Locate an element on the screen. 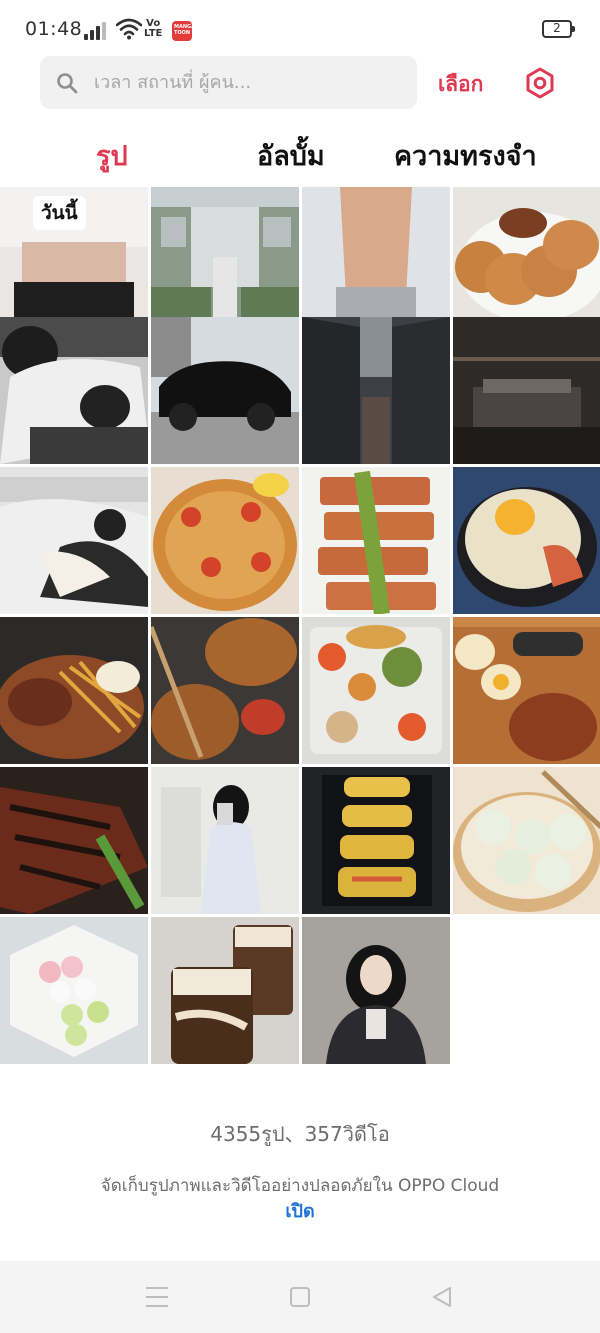 This screenshot has width=600, height=1333. today-label: วันนี้ is located at coordinates (59, 213).